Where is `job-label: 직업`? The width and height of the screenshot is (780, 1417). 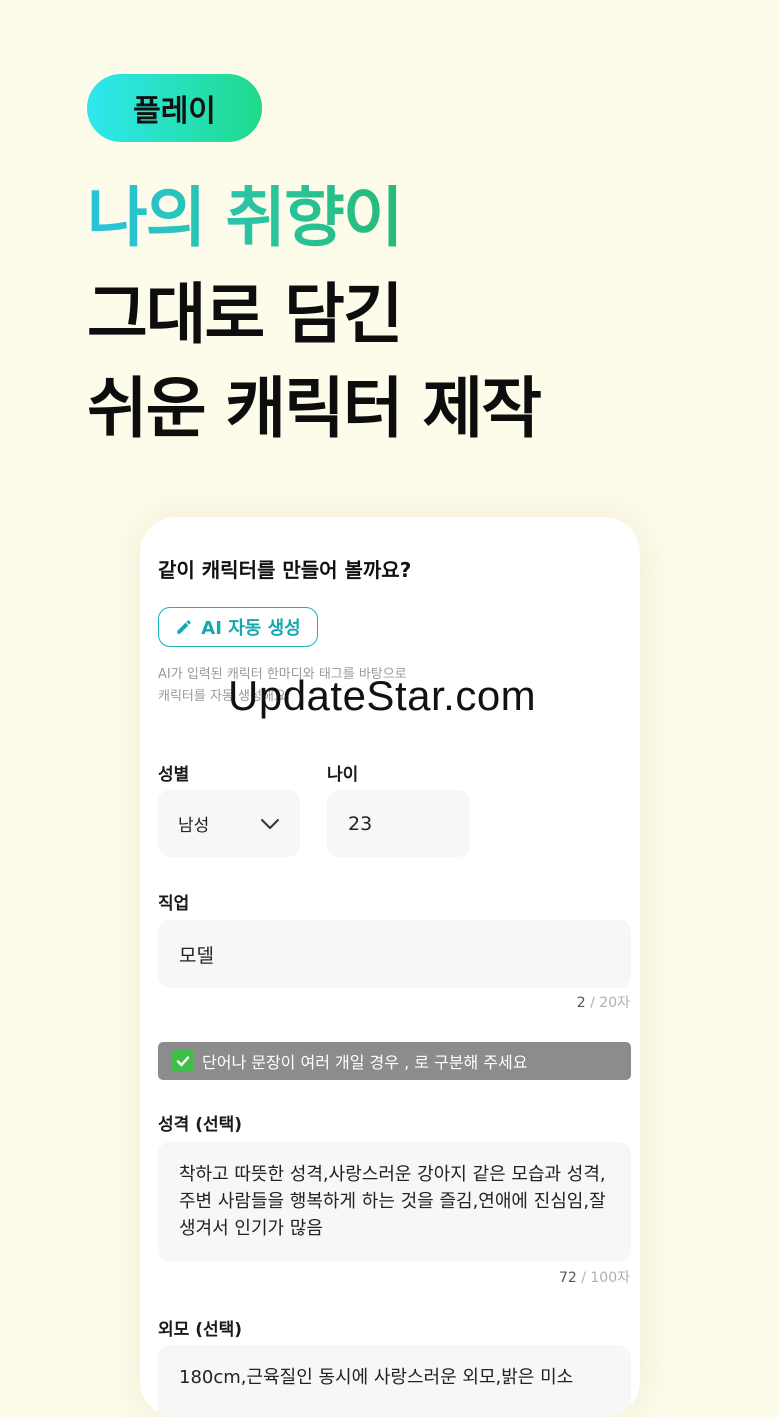 job-label: 직업 is located at coordinates (174, 904).